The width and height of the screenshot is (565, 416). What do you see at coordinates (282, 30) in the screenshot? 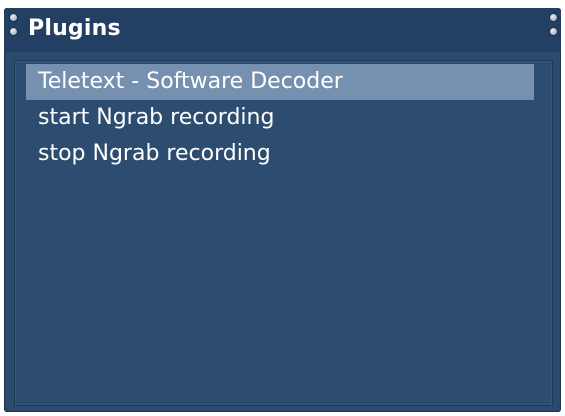
I see `title-bar: Plugins` at bounding box center [282, 30].